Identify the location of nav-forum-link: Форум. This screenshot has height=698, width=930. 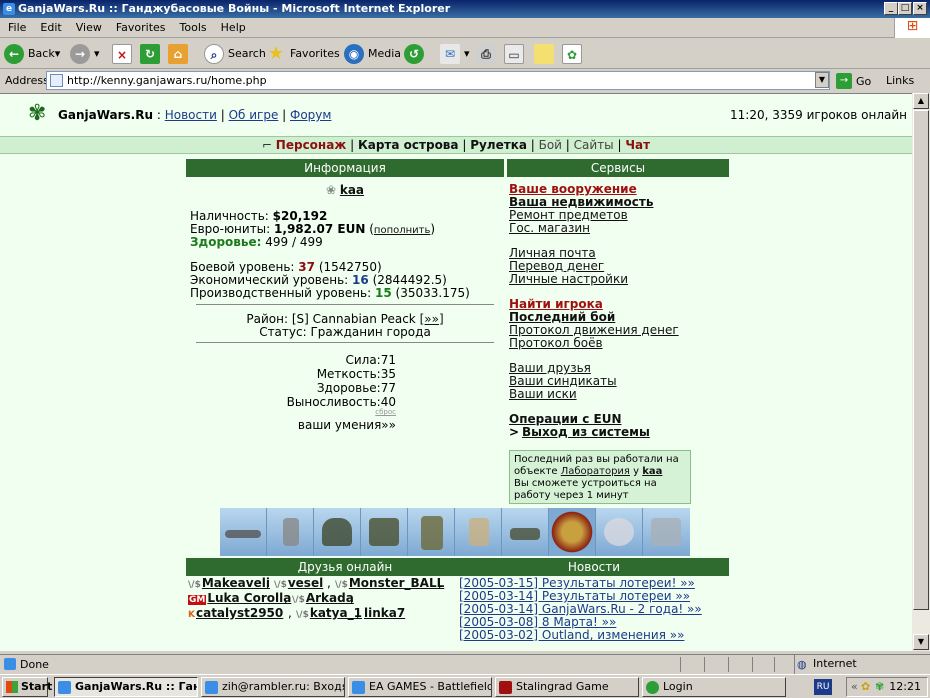
(310, 115).